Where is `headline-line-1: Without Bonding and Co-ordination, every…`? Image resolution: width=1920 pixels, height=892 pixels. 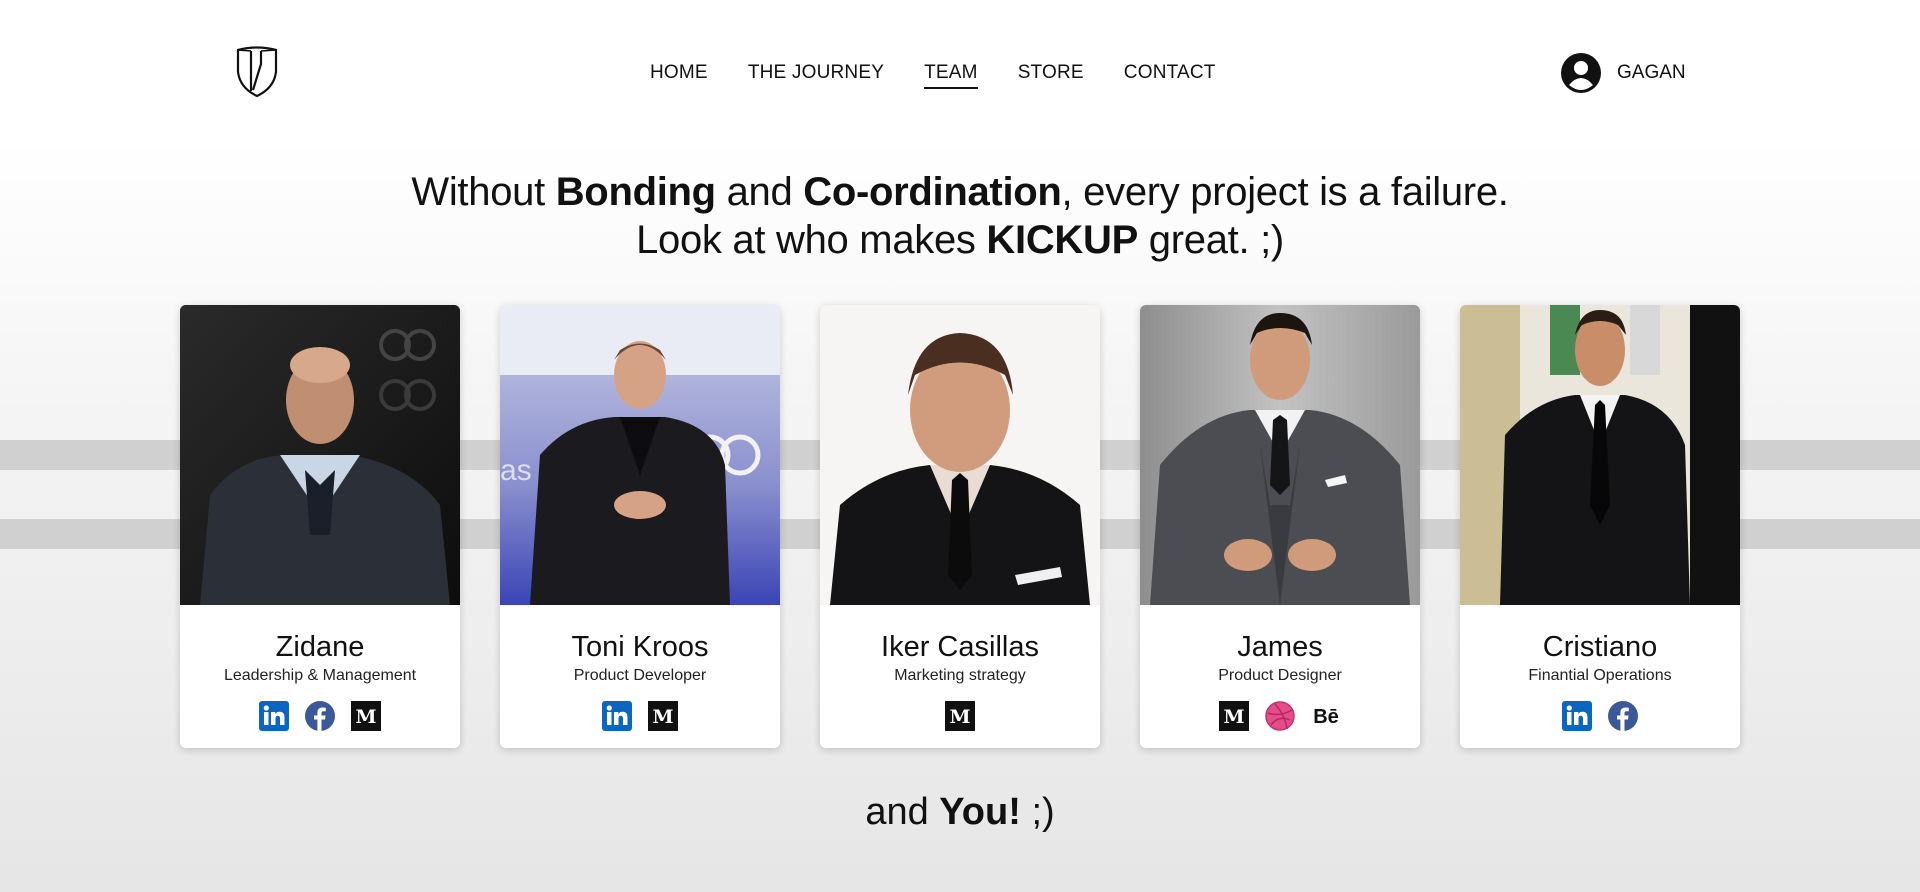
headline-line-1: Without Bonding and Co-ordination, every… is located at coordinates (960, 192).